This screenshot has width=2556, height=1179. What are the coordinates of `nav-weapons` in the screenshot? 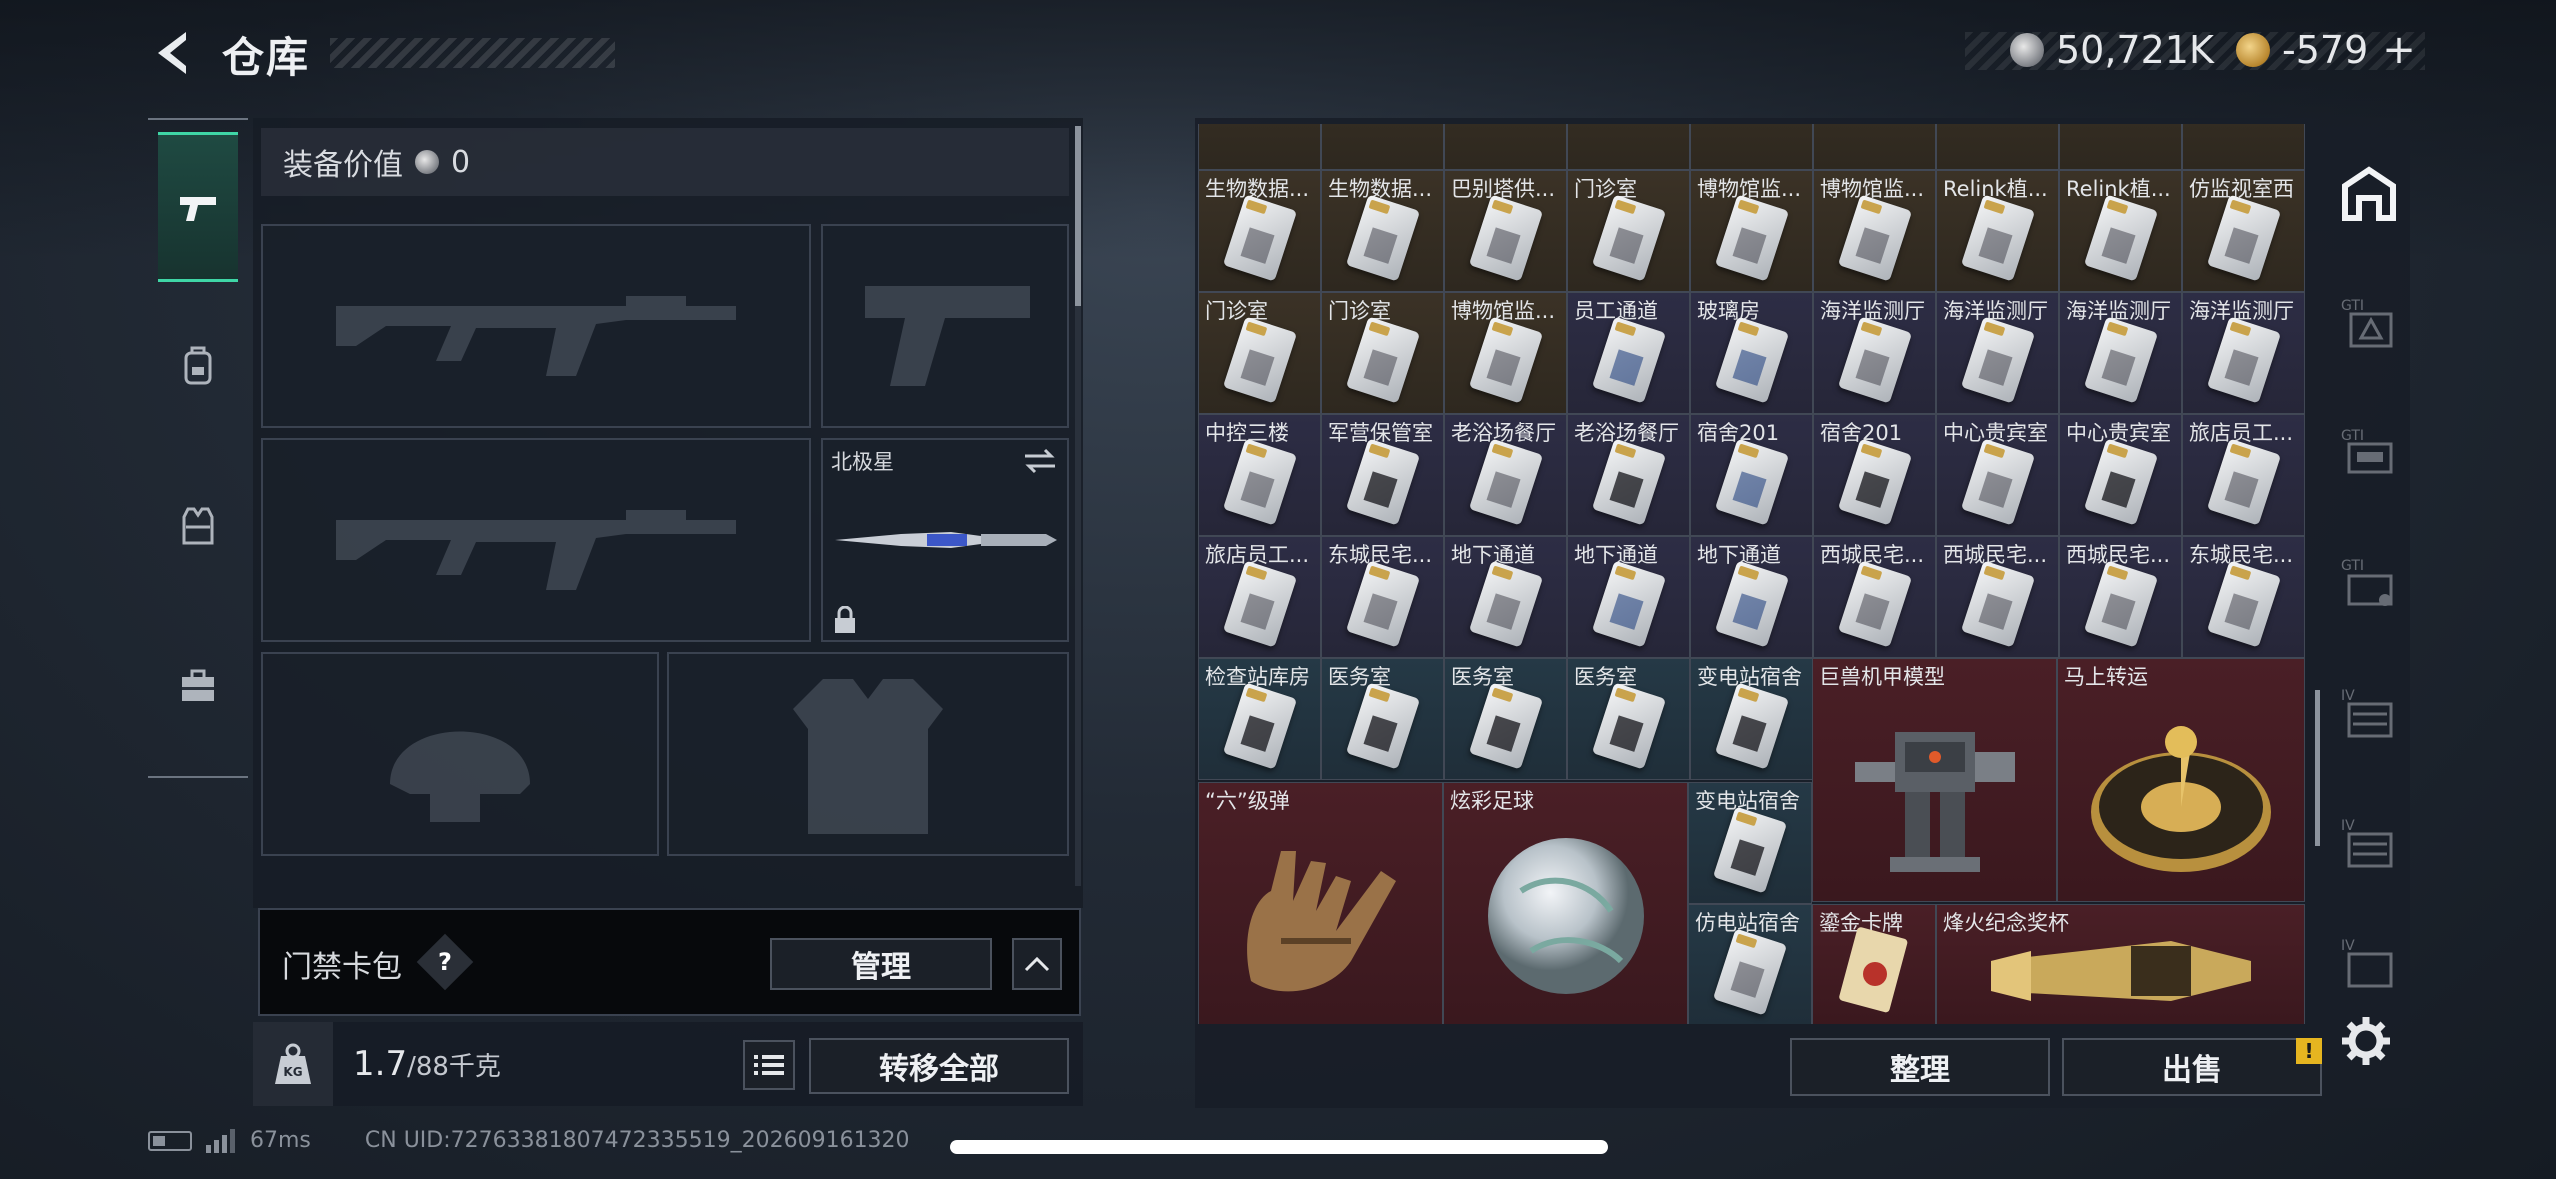 It's located at (198, 207).